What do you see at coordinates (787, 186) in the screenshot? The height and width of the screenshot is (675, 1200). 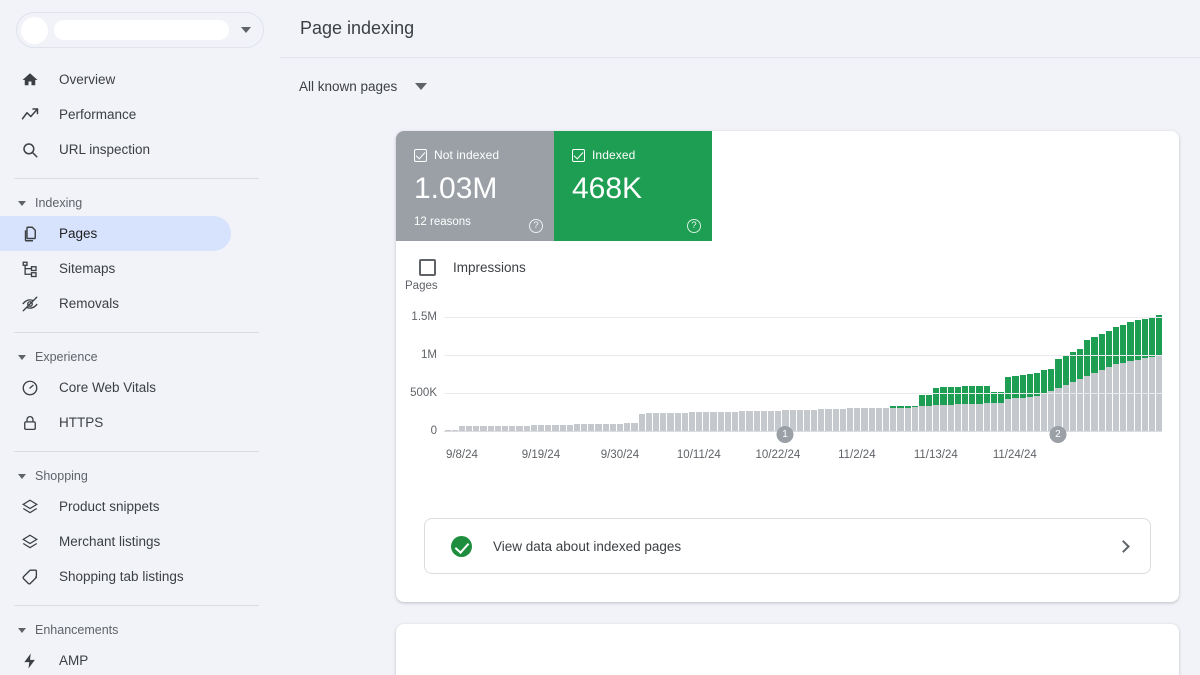 I see `status-cards: Not indexed 1.03M 12 reasons? Indexed 468K?` at bounding box center [787, 186].